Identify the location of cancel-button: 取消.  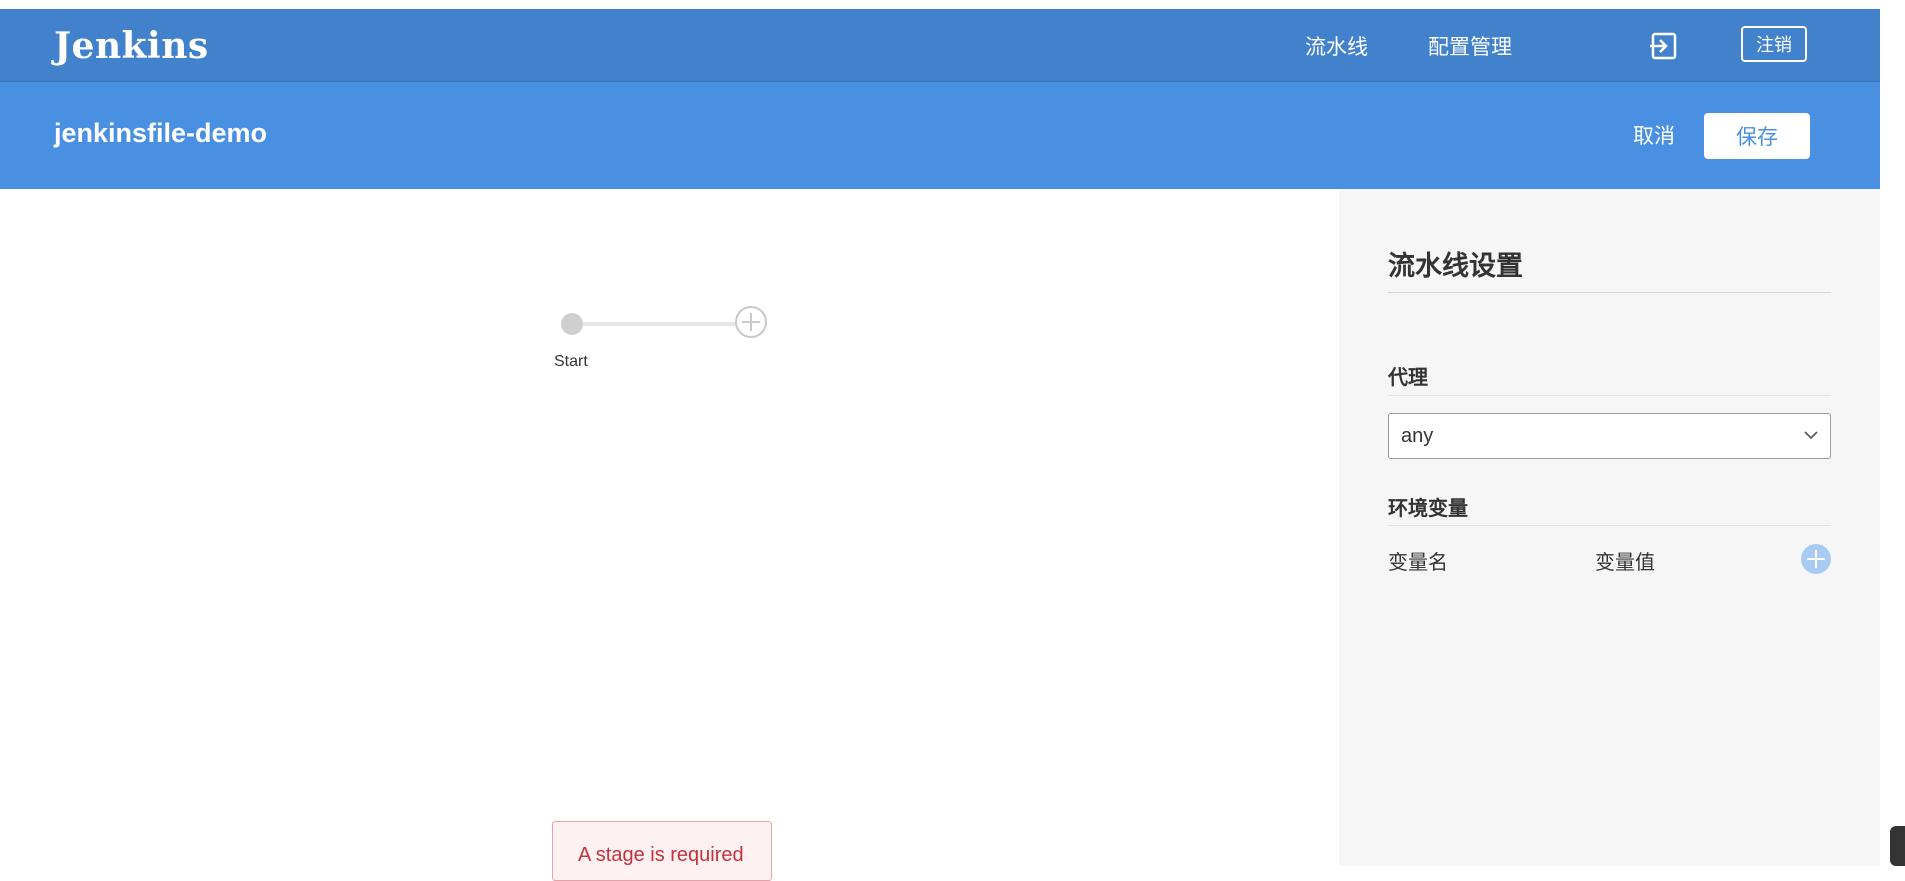
(1654, 135).